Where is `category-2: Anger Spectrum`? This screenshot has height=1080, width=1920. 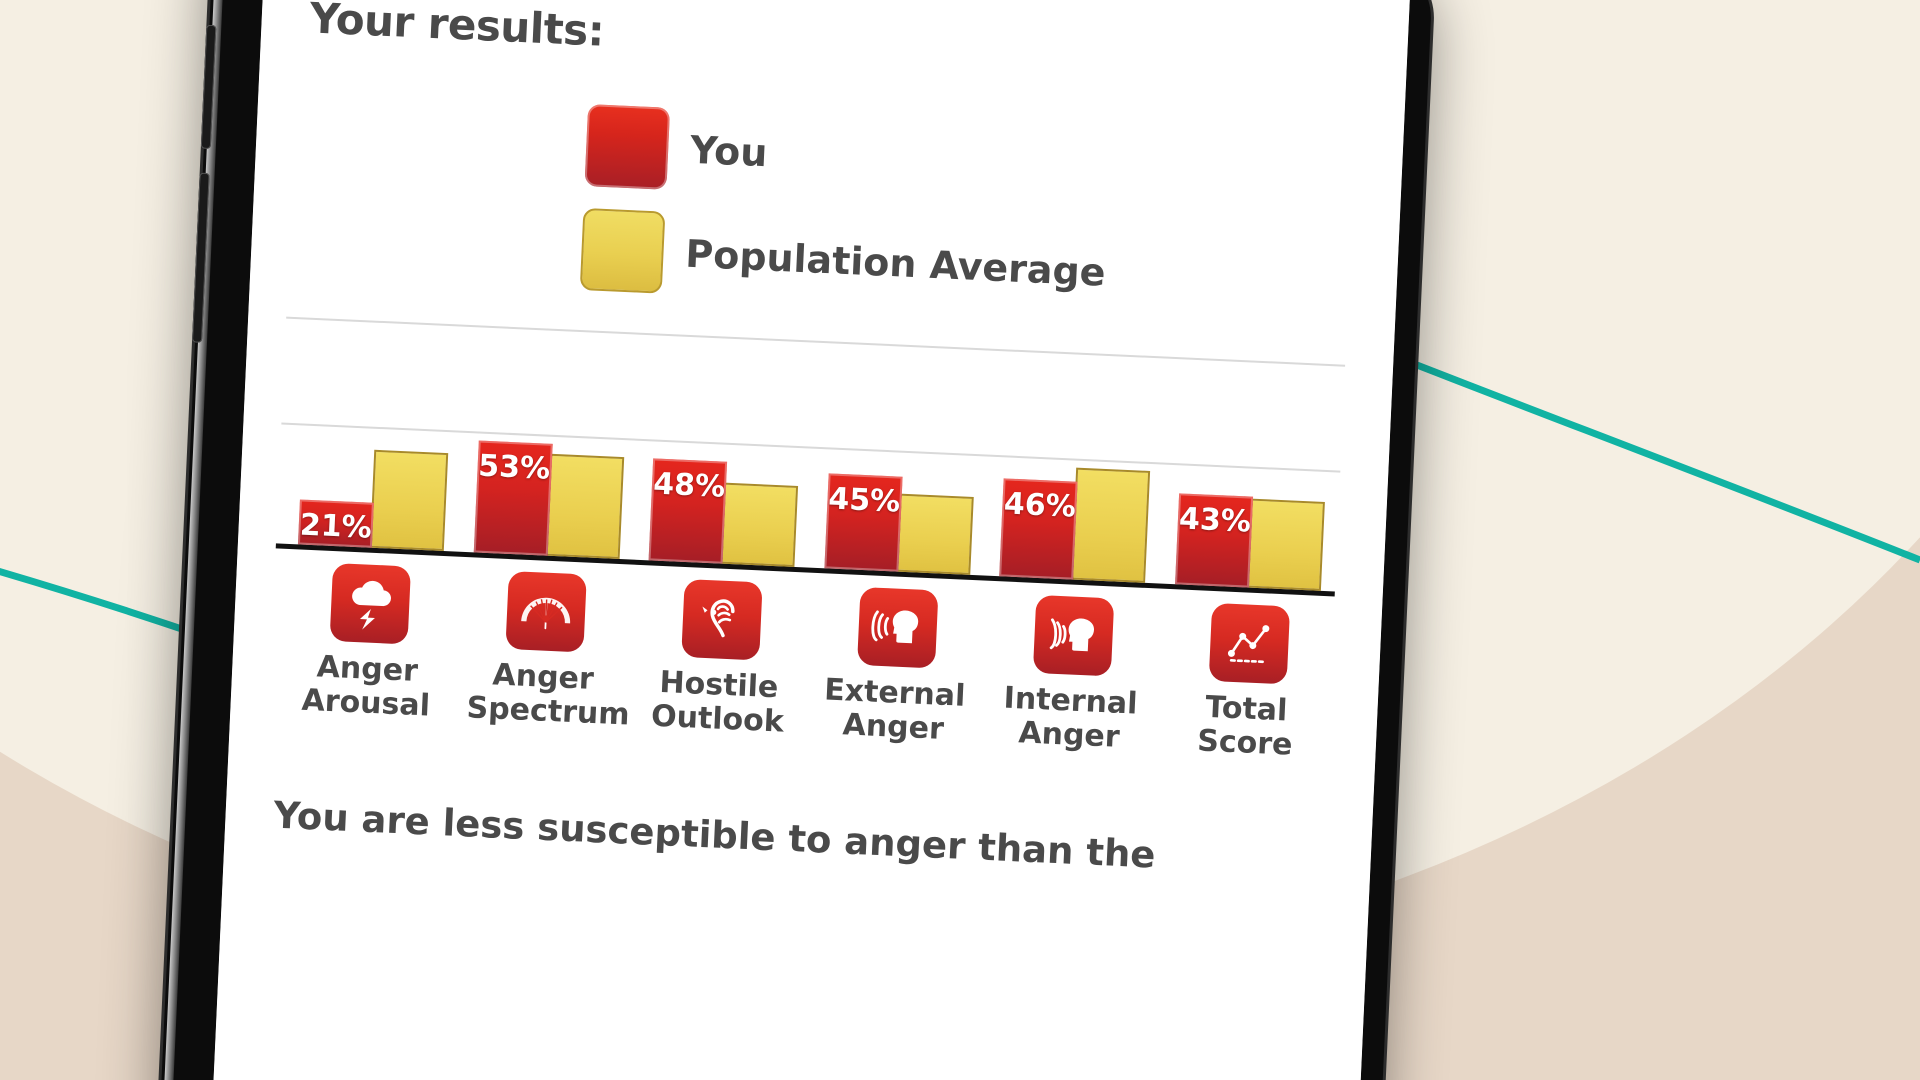
category-2: Anger Spectrum is located at coordinates (548, 651).